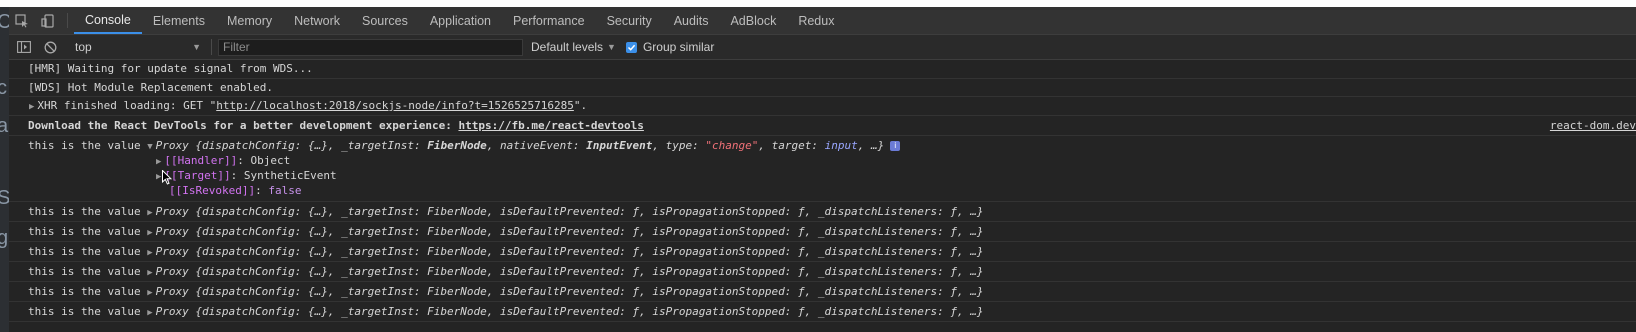 The width and height of the screenshot is (1636, 332). What do you see at coordinates (631, 47) in the screenshot?
I see `group-similar-checkbox` at bounding box center [631, 47].